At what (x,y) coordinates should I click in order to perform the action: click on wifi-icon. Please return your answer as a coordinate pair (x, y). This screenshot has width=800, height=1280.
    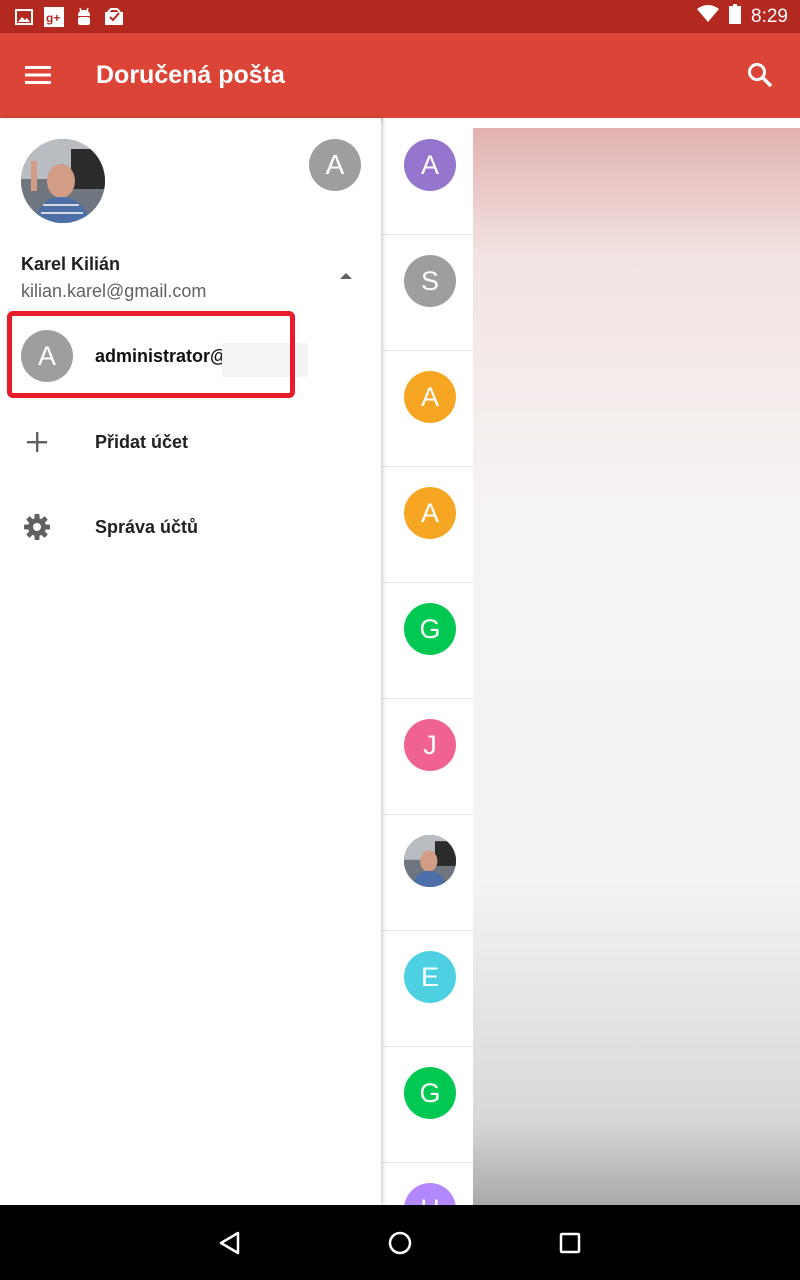
    Looking at the image, I should click on (708, 16).